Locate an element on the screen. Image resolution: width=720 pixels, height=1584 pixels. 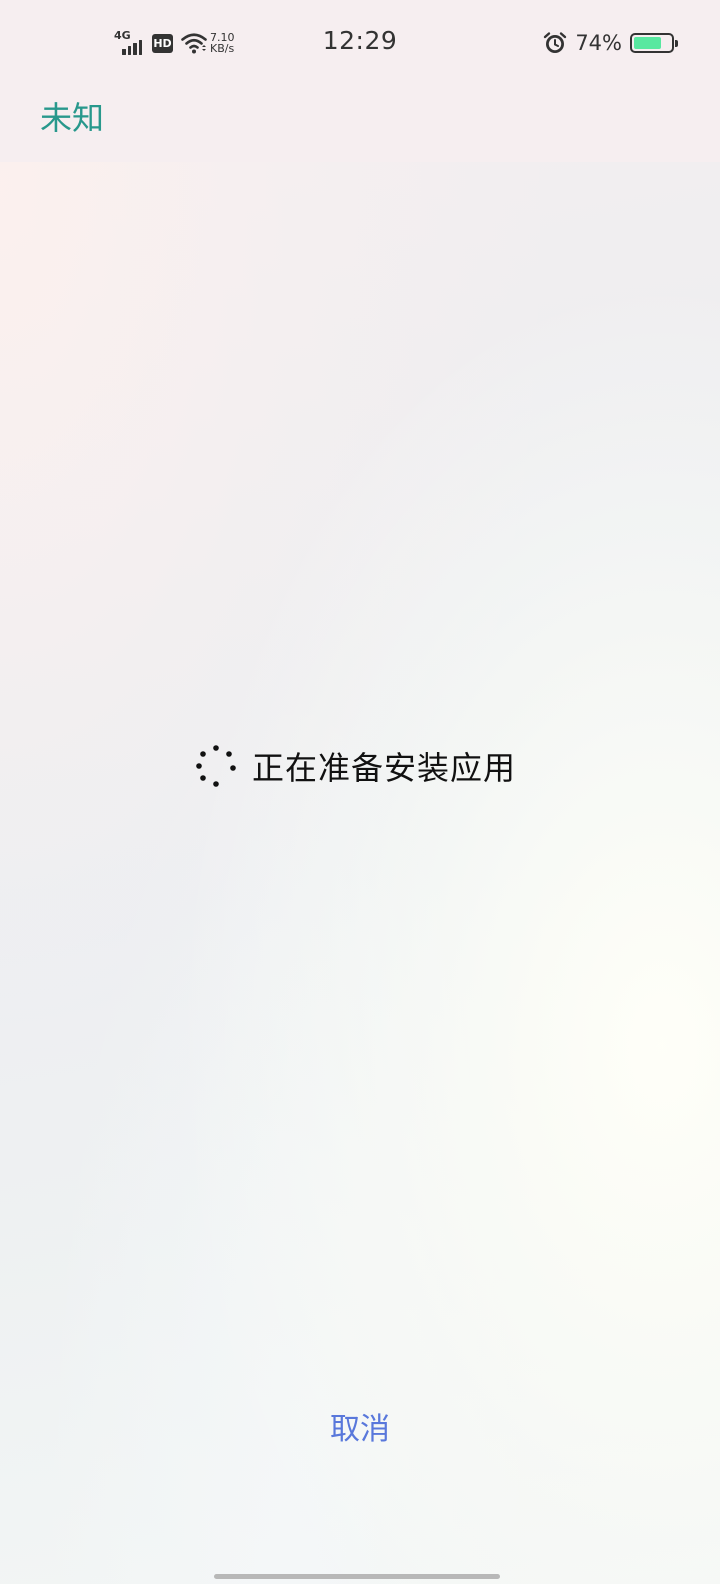
loading-indicator: 正在准备安装应用 is located at coordinates (355, 766).